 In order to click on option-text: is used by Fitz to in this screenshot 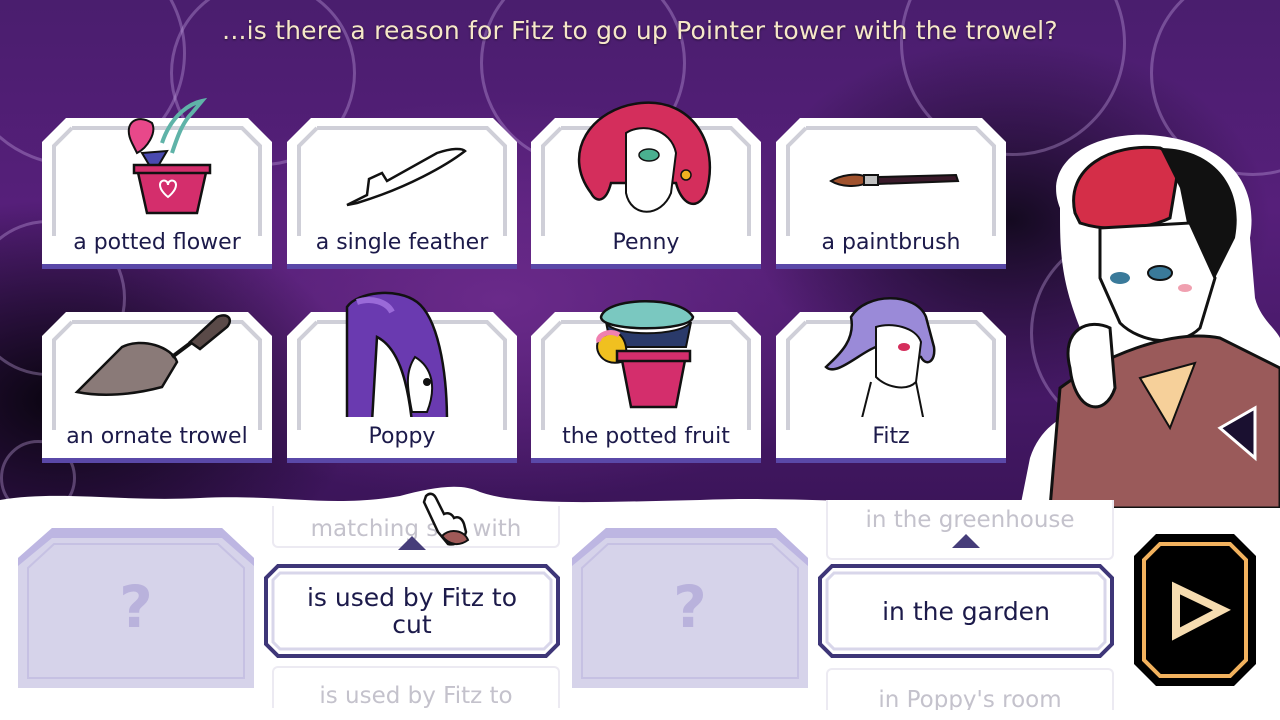, I will do `click(416, 695)`.